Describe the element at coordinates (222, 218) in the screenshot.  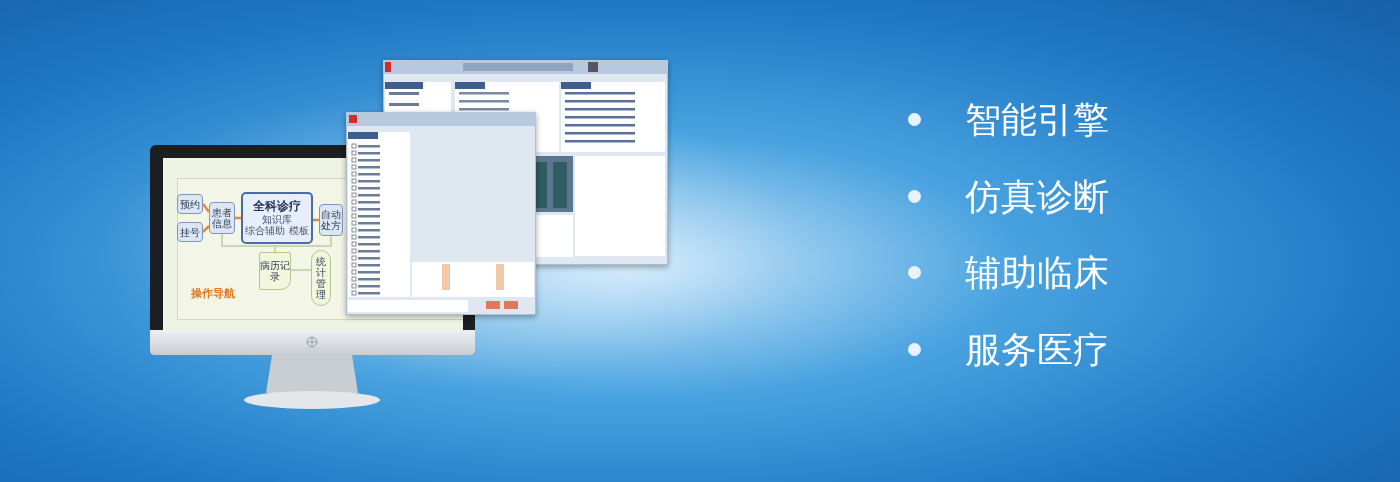
I see `flow-node: 患者信息` at that location.